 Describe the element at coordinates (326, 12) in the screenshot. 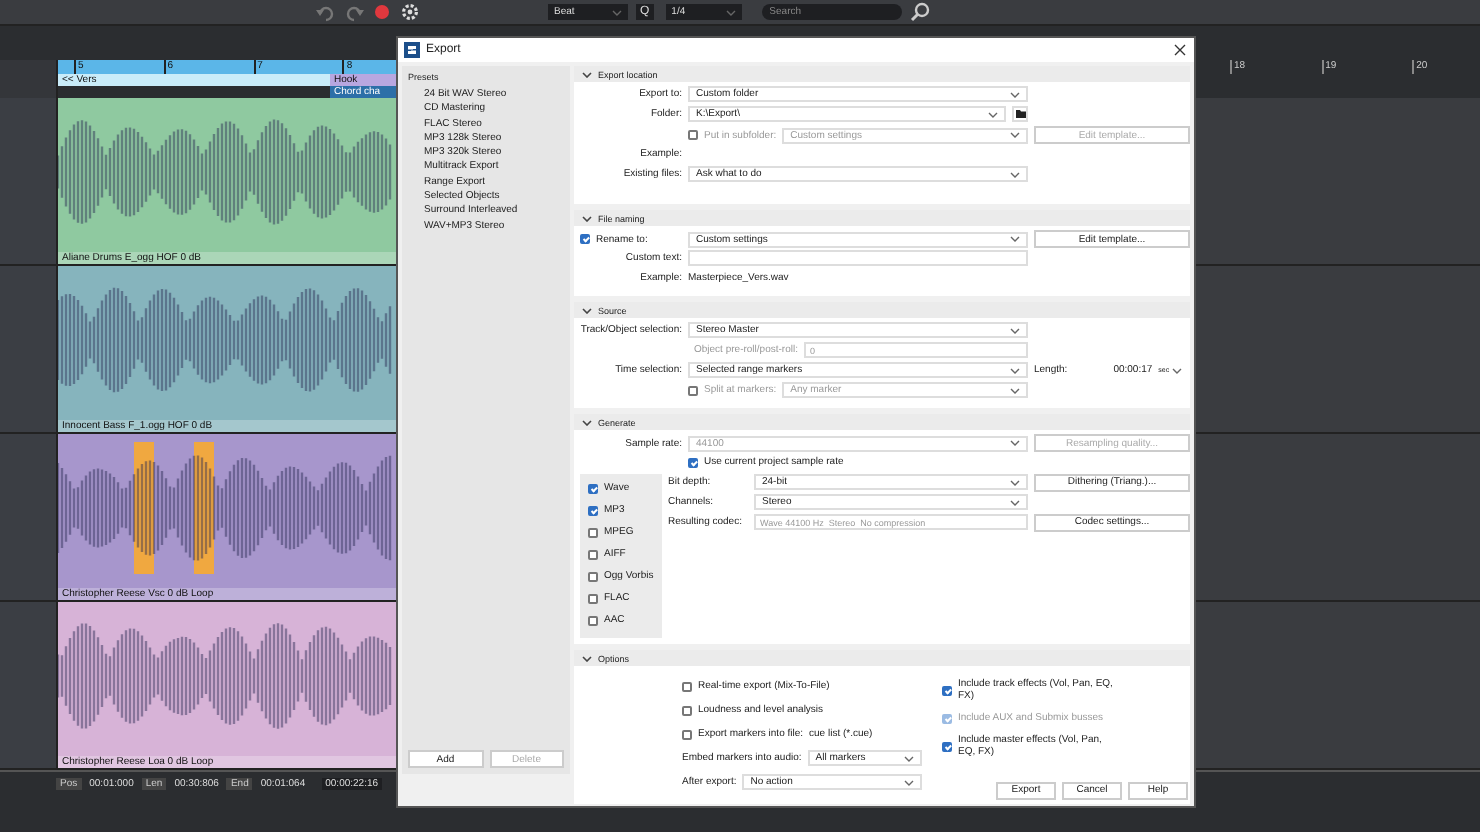

I see `undo-icon` at that location.